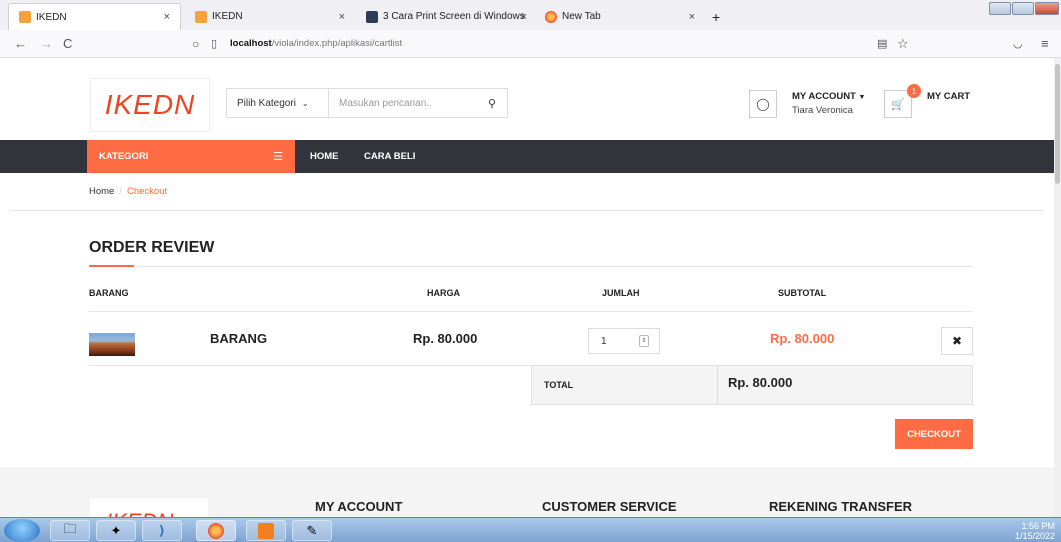 The height and width of the screenshot is (542, 1061). Describe the element at coordinates (862, 97) in the screenshot. I see `caret-down-icon: ▼` at that location.